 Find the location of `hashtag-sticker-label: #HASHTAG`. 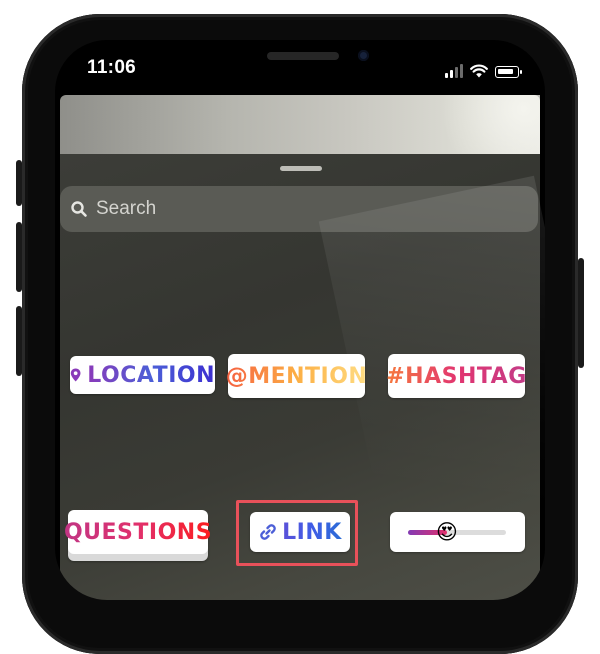

hashtag-sticker-label: #HASHTAG is located at coordinates (456, 376).